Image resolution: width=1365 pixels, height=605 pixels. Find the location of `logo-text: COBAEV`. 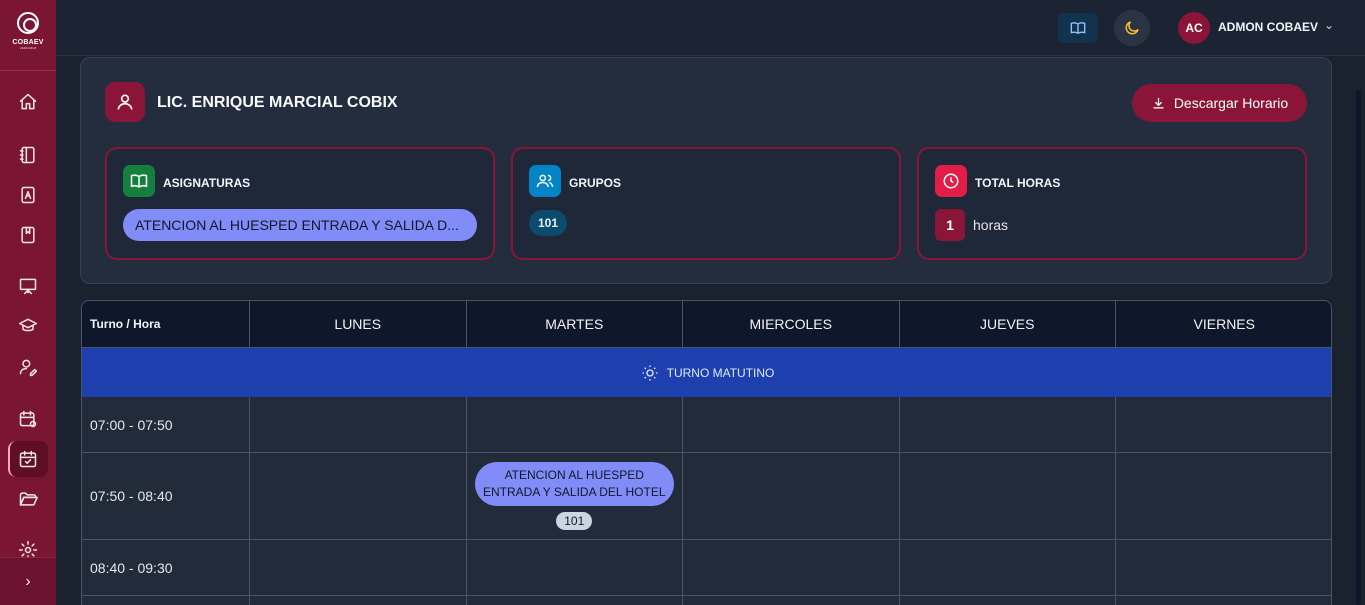

logo-text: COBAEV is located at coordinates (28, 42).